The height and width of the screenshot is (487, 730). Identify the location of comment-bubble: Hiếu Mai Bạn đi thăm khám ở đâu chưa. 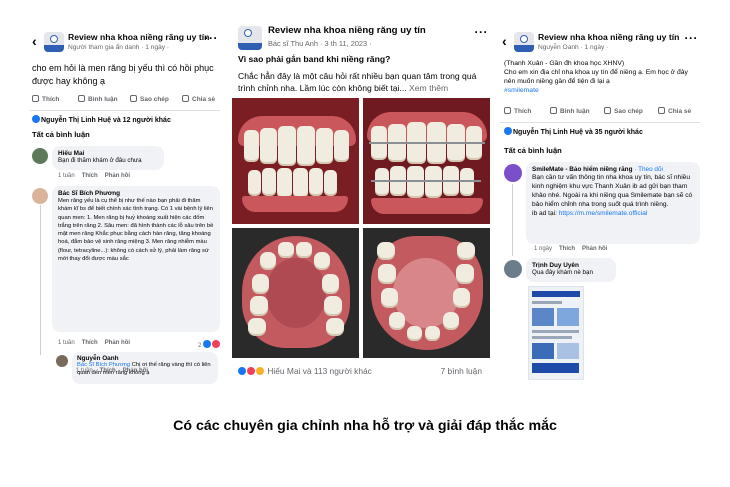
(108, 158).